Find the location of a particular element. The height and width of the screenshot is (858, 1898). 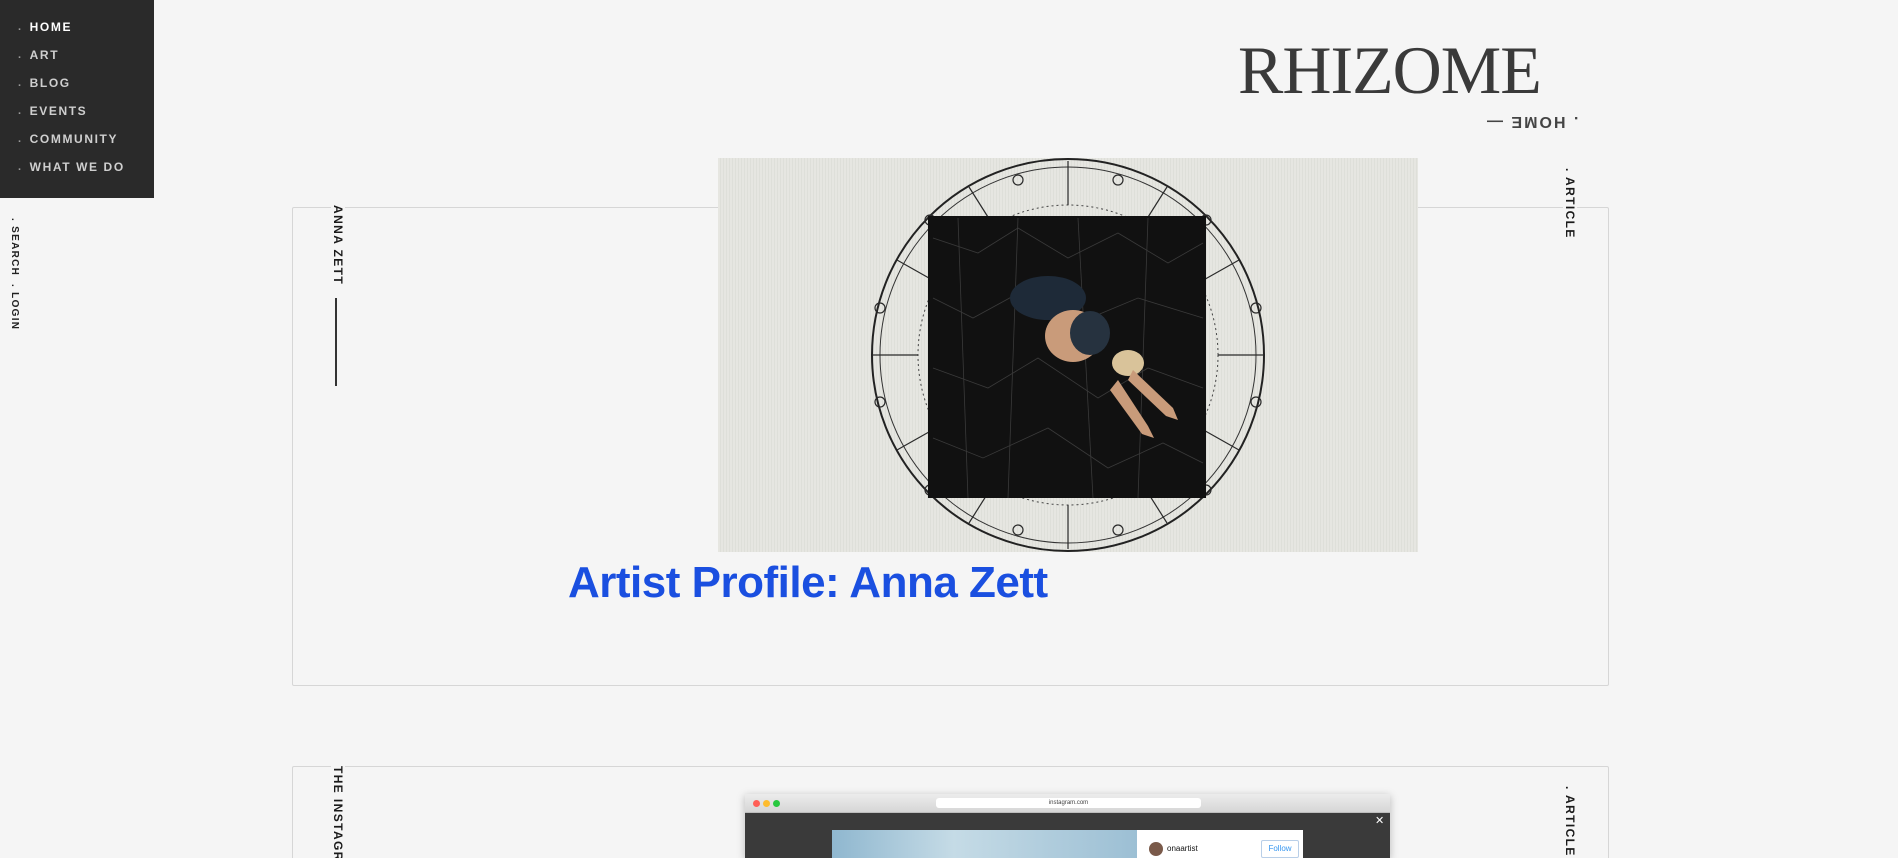

maximize-dot-icon is located at coordinates (776, 803).